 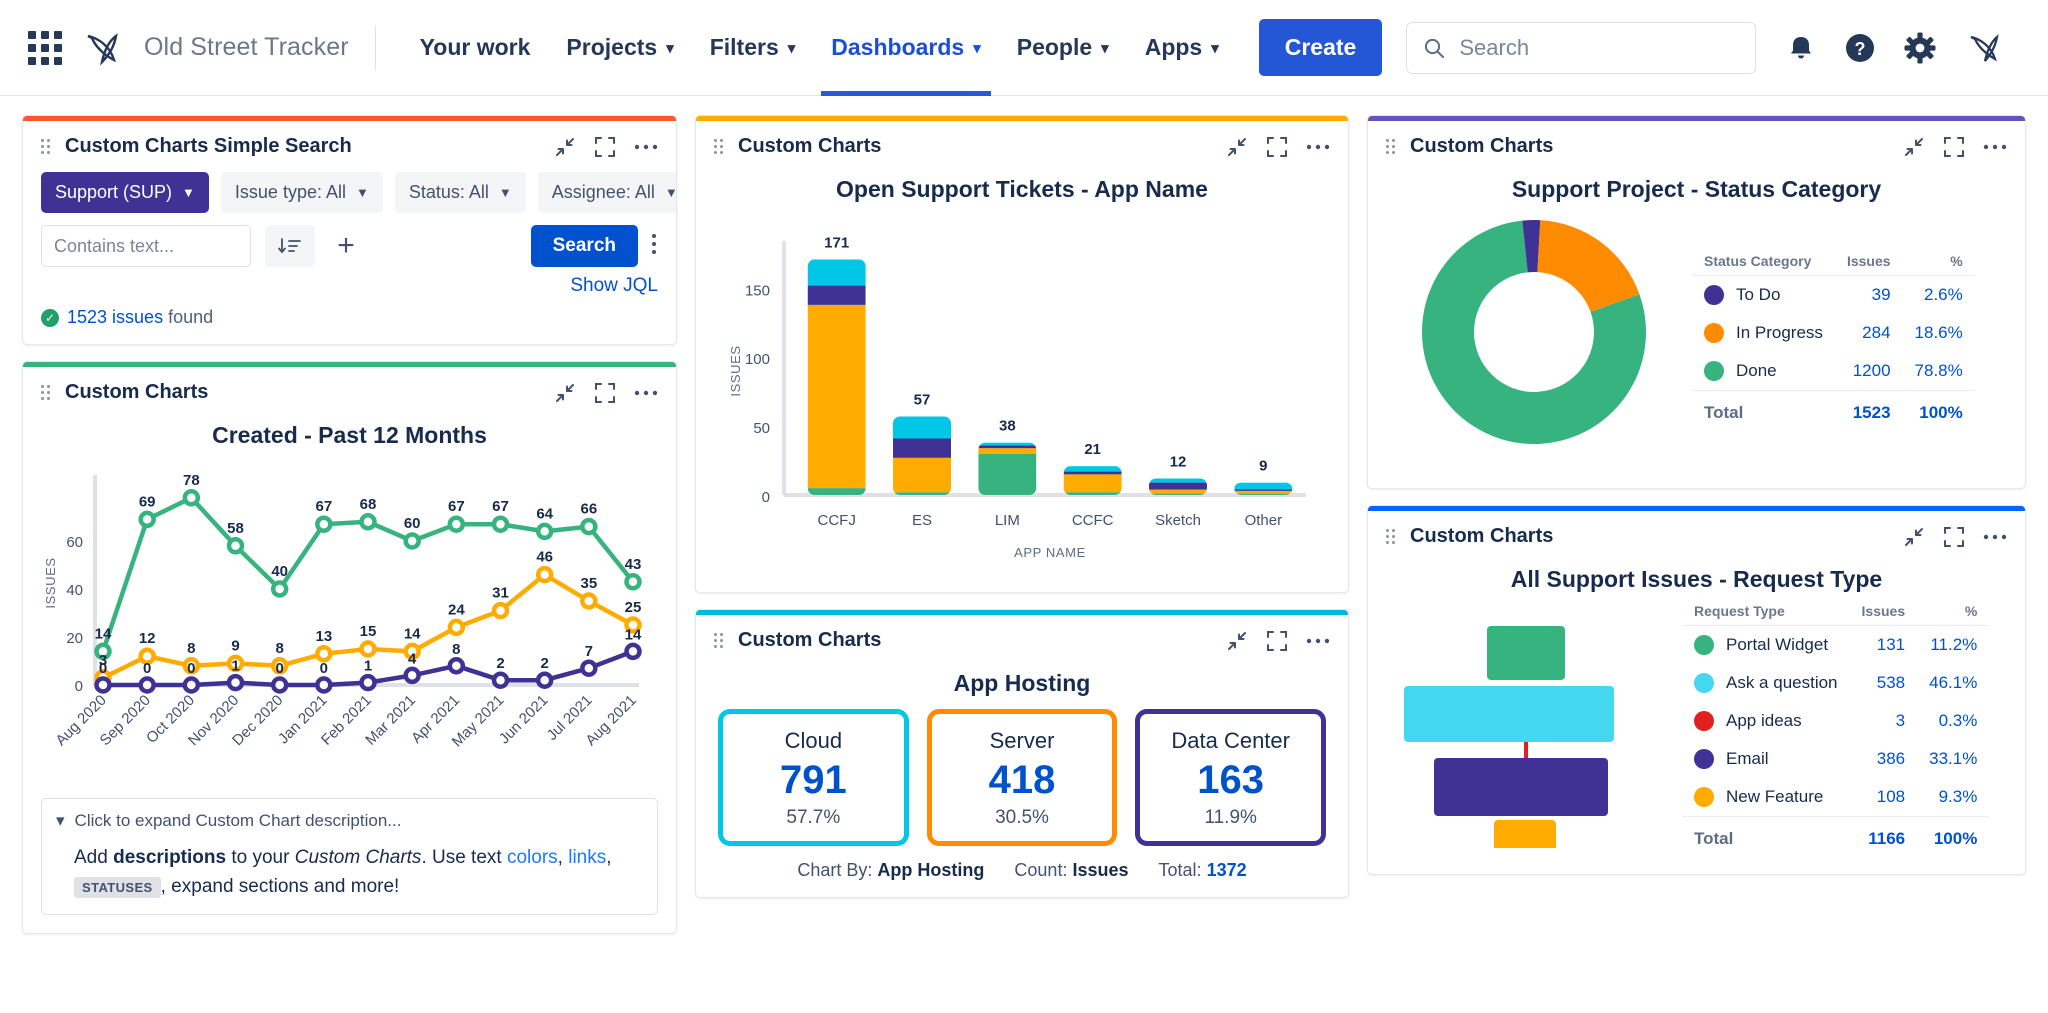 I want to click on nav-item-people: People ▾, so click(x=1063, y=48).